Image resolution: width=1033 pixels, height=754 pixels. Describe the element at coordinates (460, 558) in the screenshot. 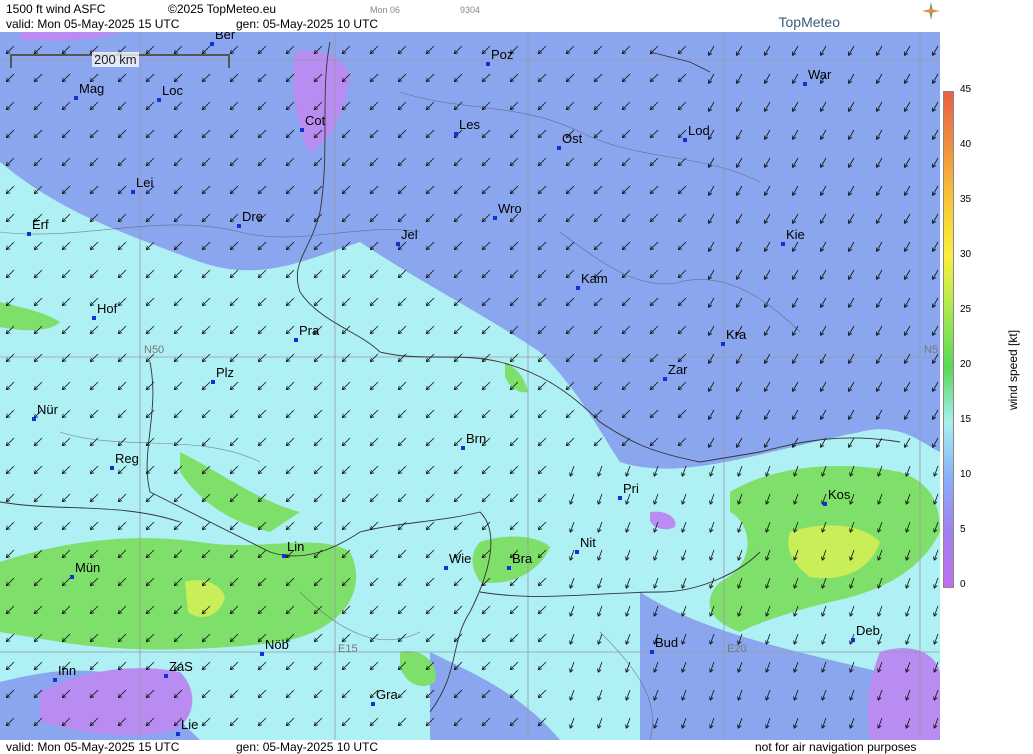

I see `city-label: Wie` at that location.